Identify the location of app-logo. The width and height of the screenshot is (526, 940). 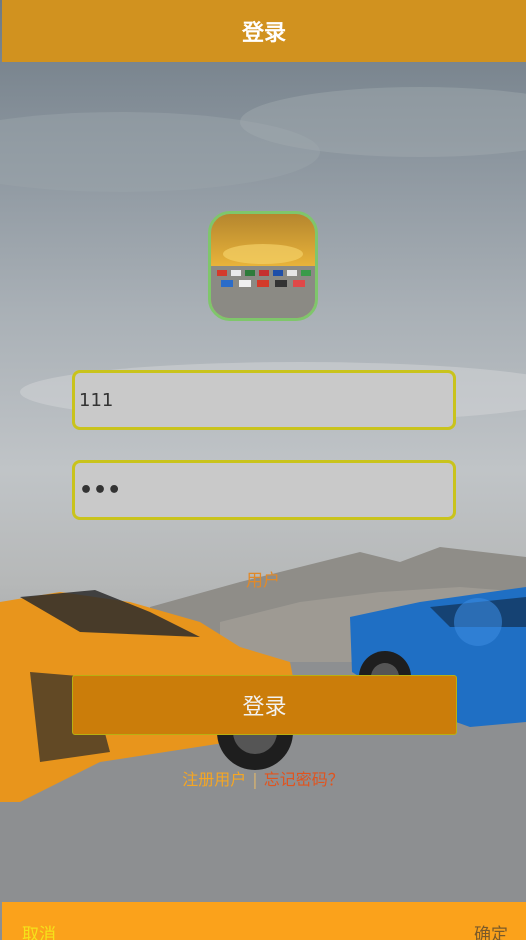
(263, 266).